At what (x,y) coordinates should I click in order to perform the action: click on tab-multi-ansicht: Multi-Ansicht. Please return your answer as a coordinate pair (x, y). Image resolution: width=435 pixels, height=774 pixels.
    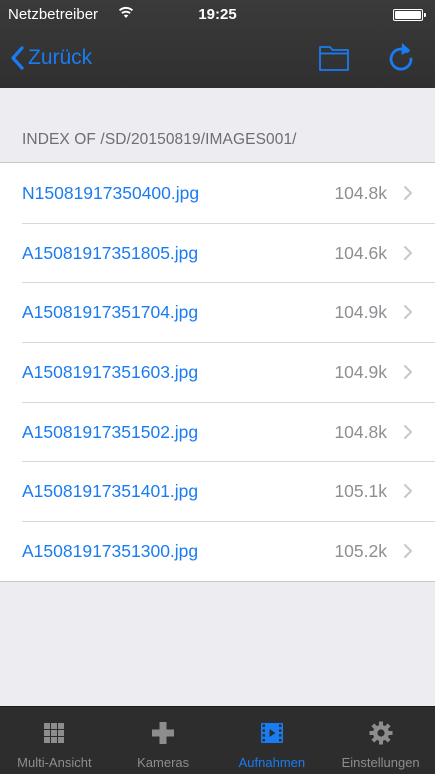
    Looking at the image, I should click on (54, 740).